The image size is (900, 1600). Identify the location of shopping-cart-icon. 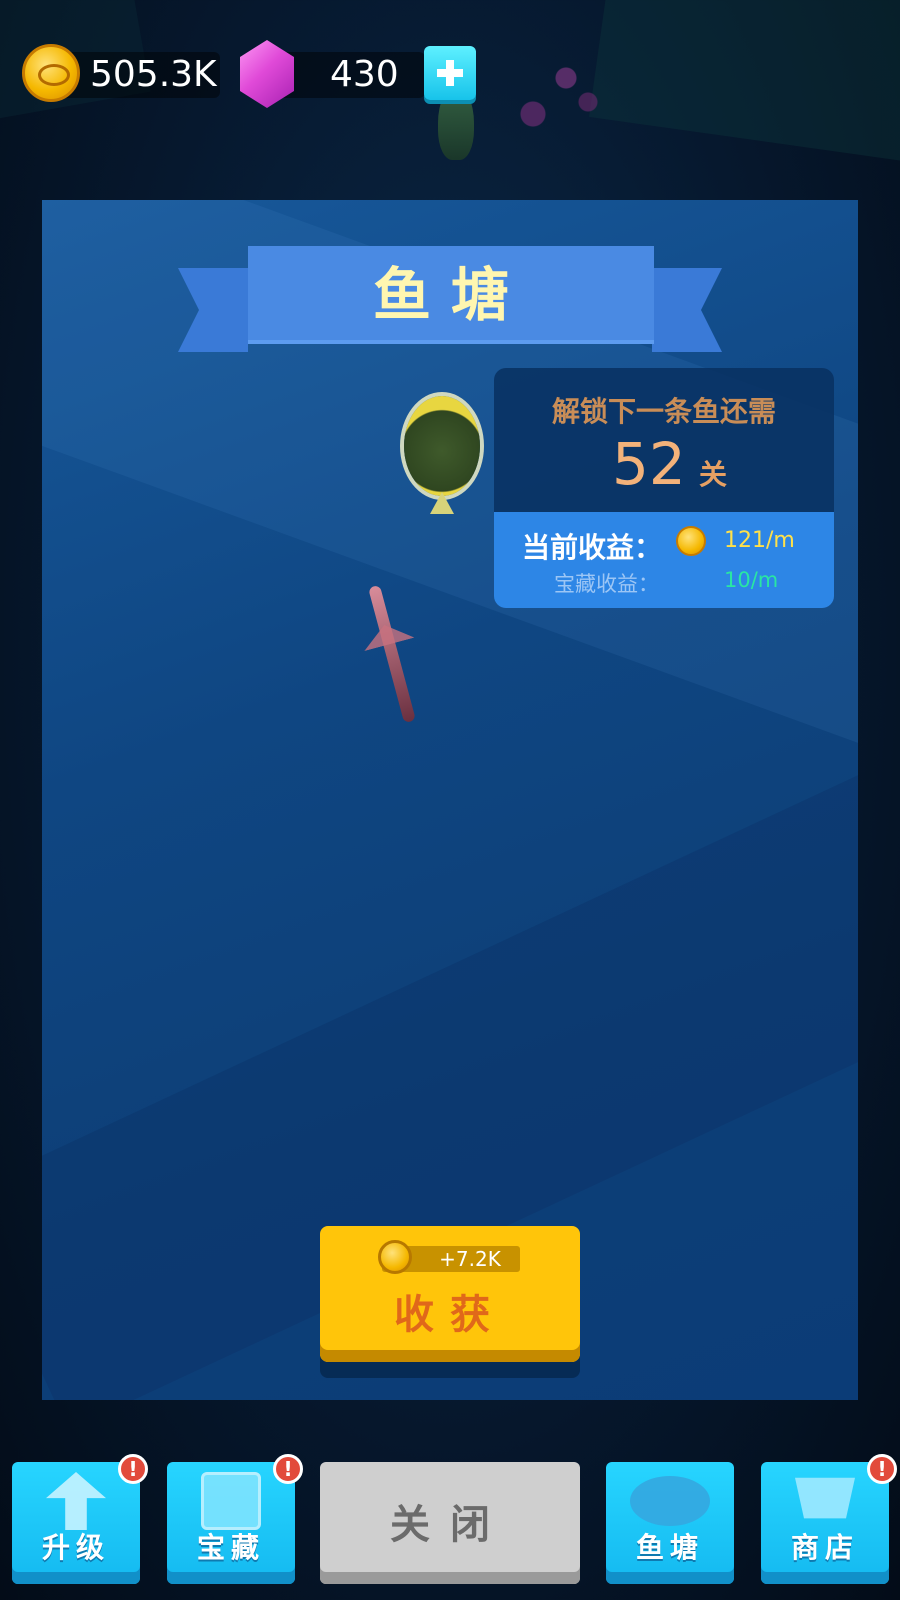
(825, 1498).